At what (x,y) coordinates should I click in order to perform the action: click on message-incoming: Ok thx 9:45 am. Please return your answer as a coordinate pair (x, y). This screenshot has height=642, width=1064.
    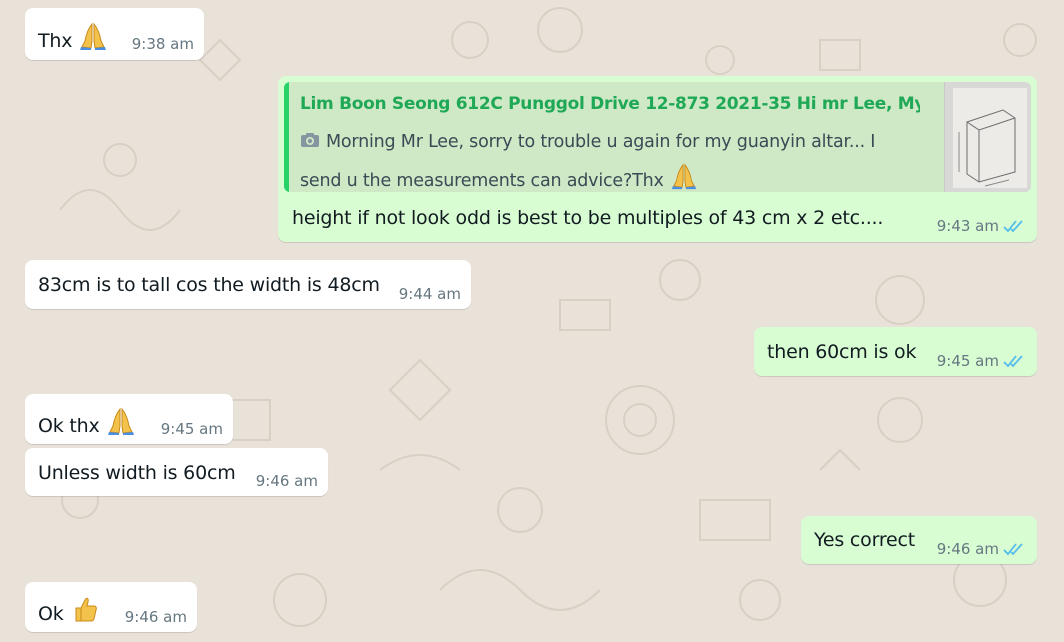
    Looking at the image, I should click on (129, 419).